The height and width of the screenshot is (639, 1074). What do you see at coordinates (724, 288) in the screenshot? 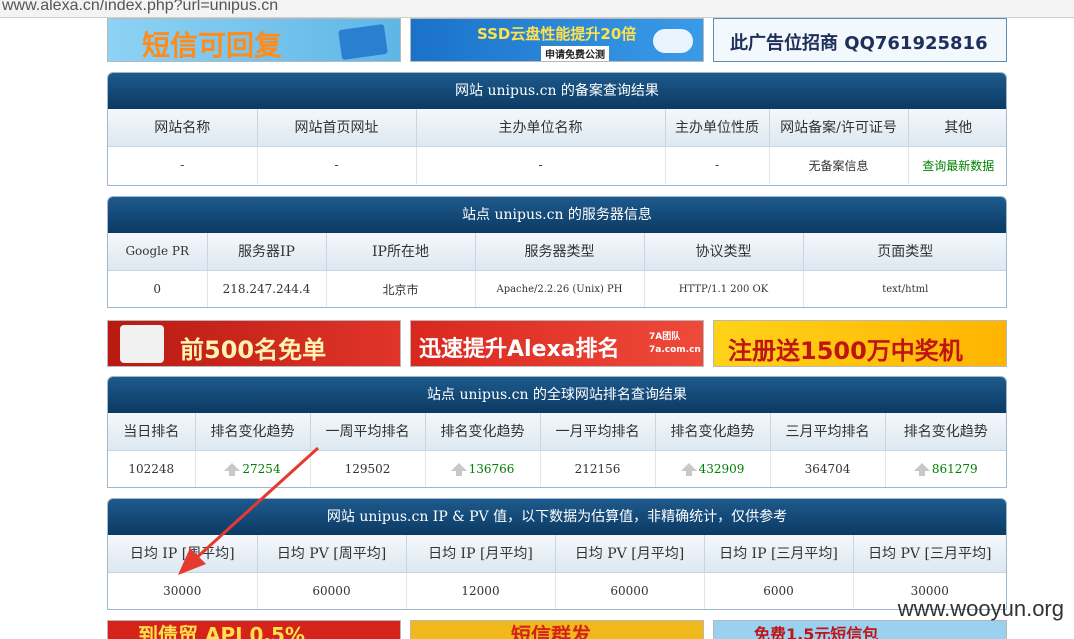
I see `table-cell: HTTP/1.1 200 OK` at bounding box center [724, 288].